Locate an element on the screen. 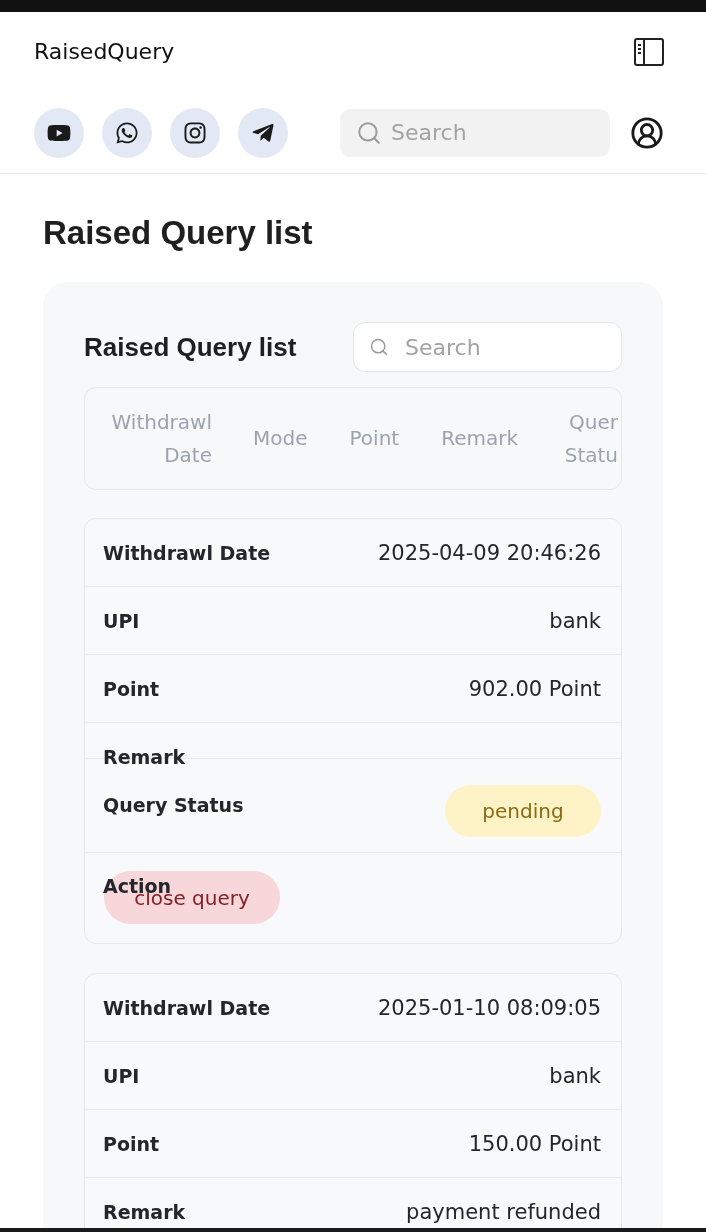 This screenshot has width=706, height=1232. sidebar-toggle-button is located at coordinates (649, 52).